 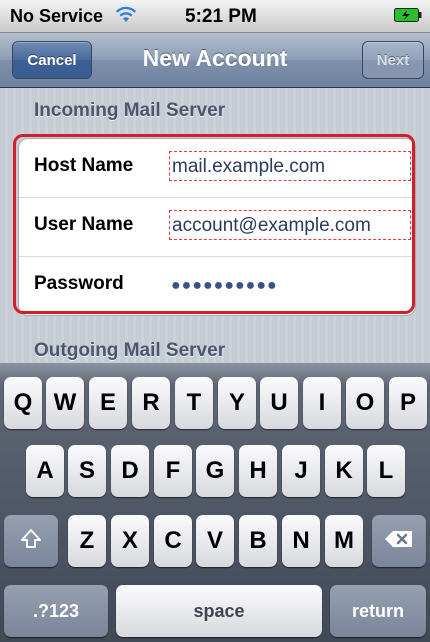 I want to click on key-c: C, so click(x=173, y=541).